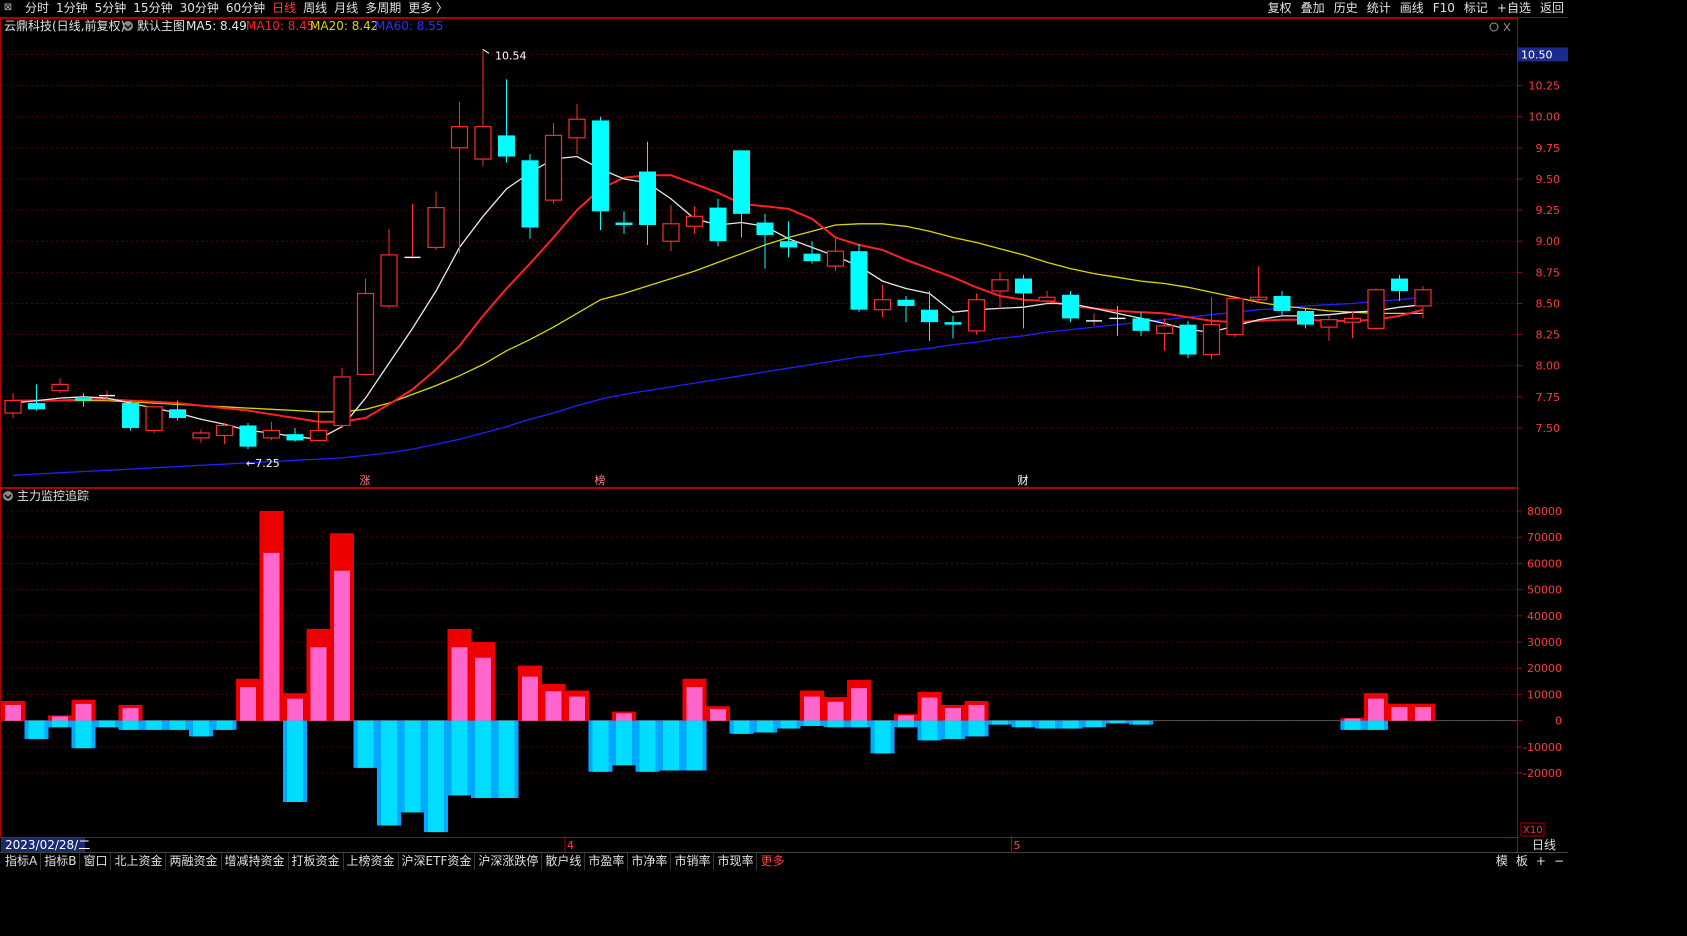 The height and width of the screenshot is (936, 1687). I want to click on indicator-tab-2: 窗口, so click(96, 861).